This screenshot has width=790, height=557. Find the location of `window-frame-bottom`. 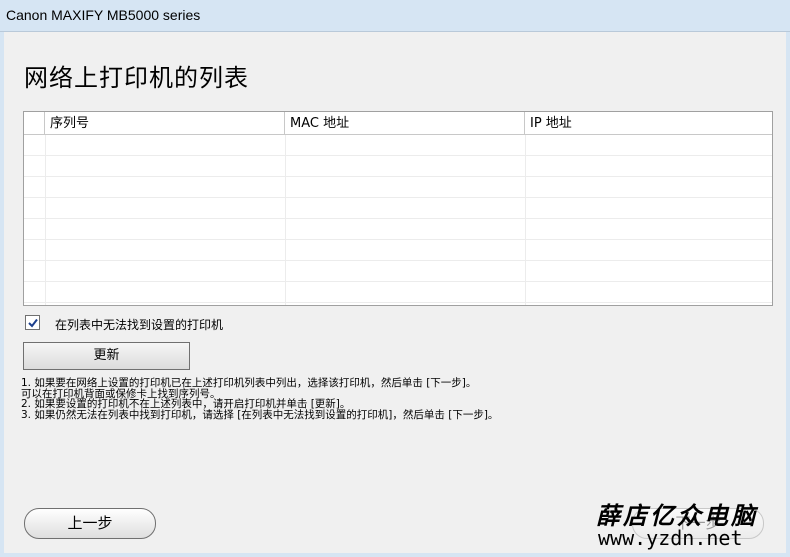

window-frame-bottom is located at coordinates (395, 555).